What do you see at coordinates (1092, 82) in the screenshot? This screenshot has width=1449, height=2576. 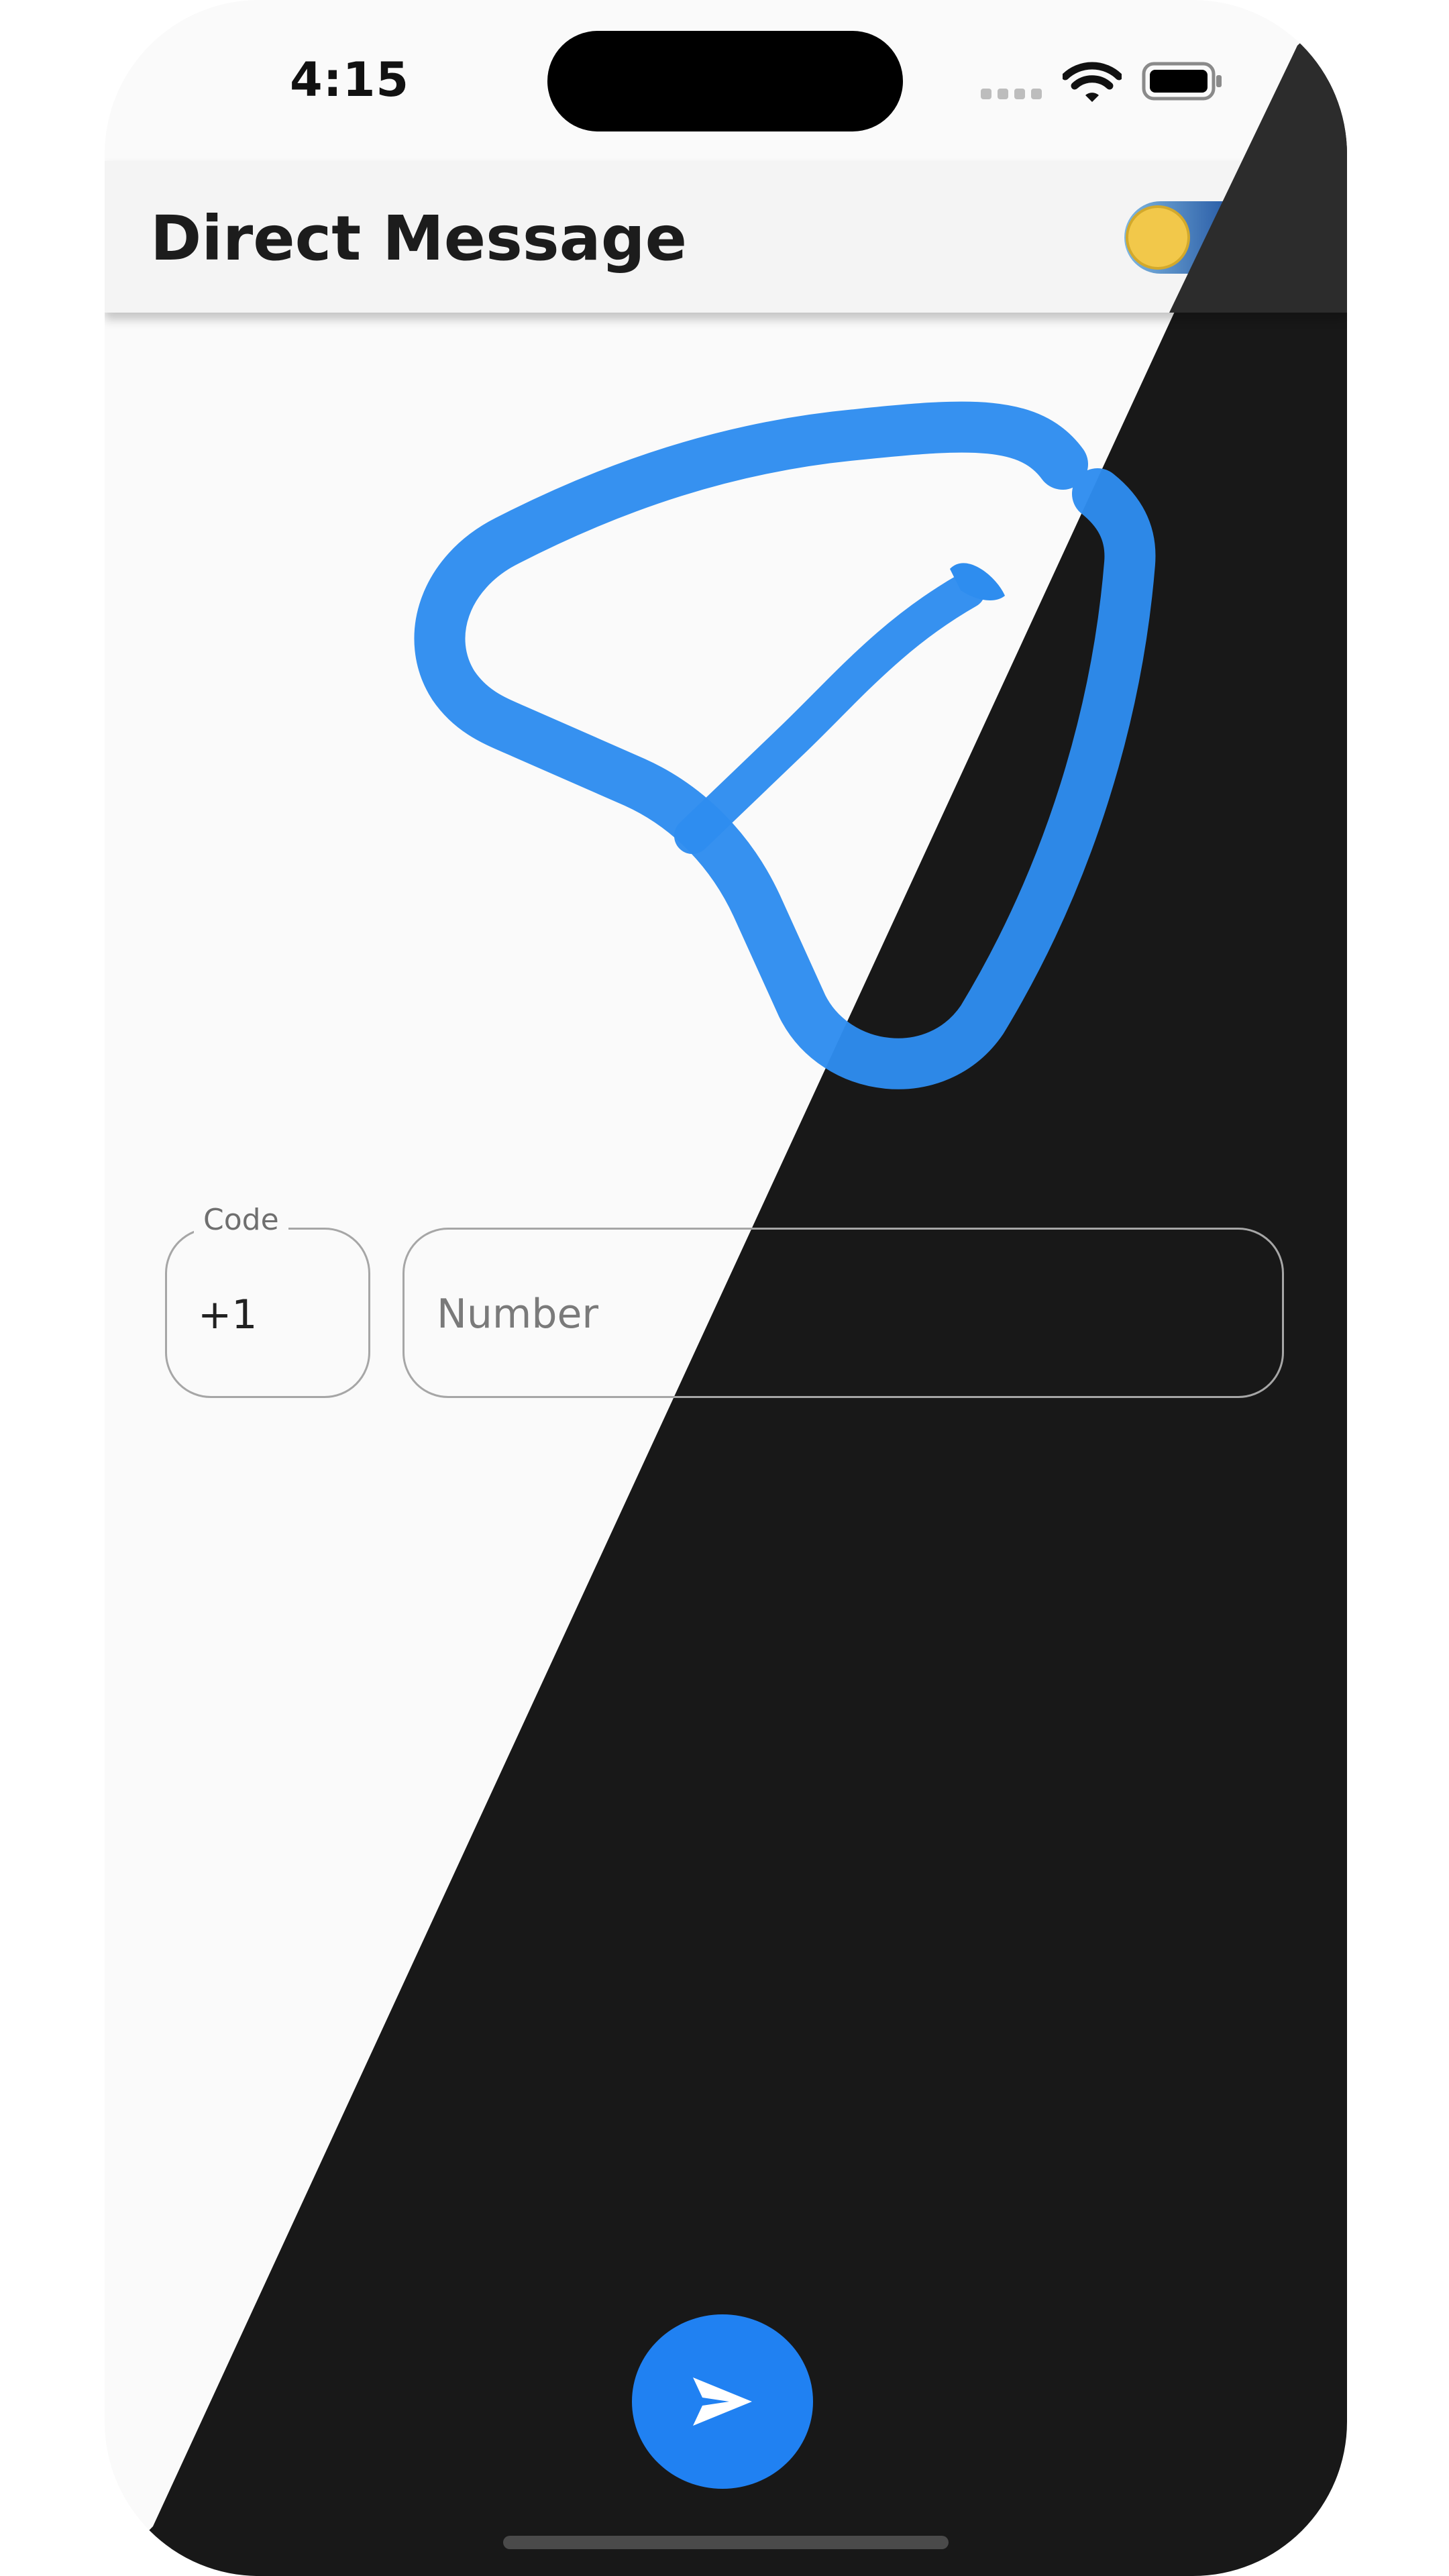 I see `wifi-icon` at bounding box center [1092, 82].